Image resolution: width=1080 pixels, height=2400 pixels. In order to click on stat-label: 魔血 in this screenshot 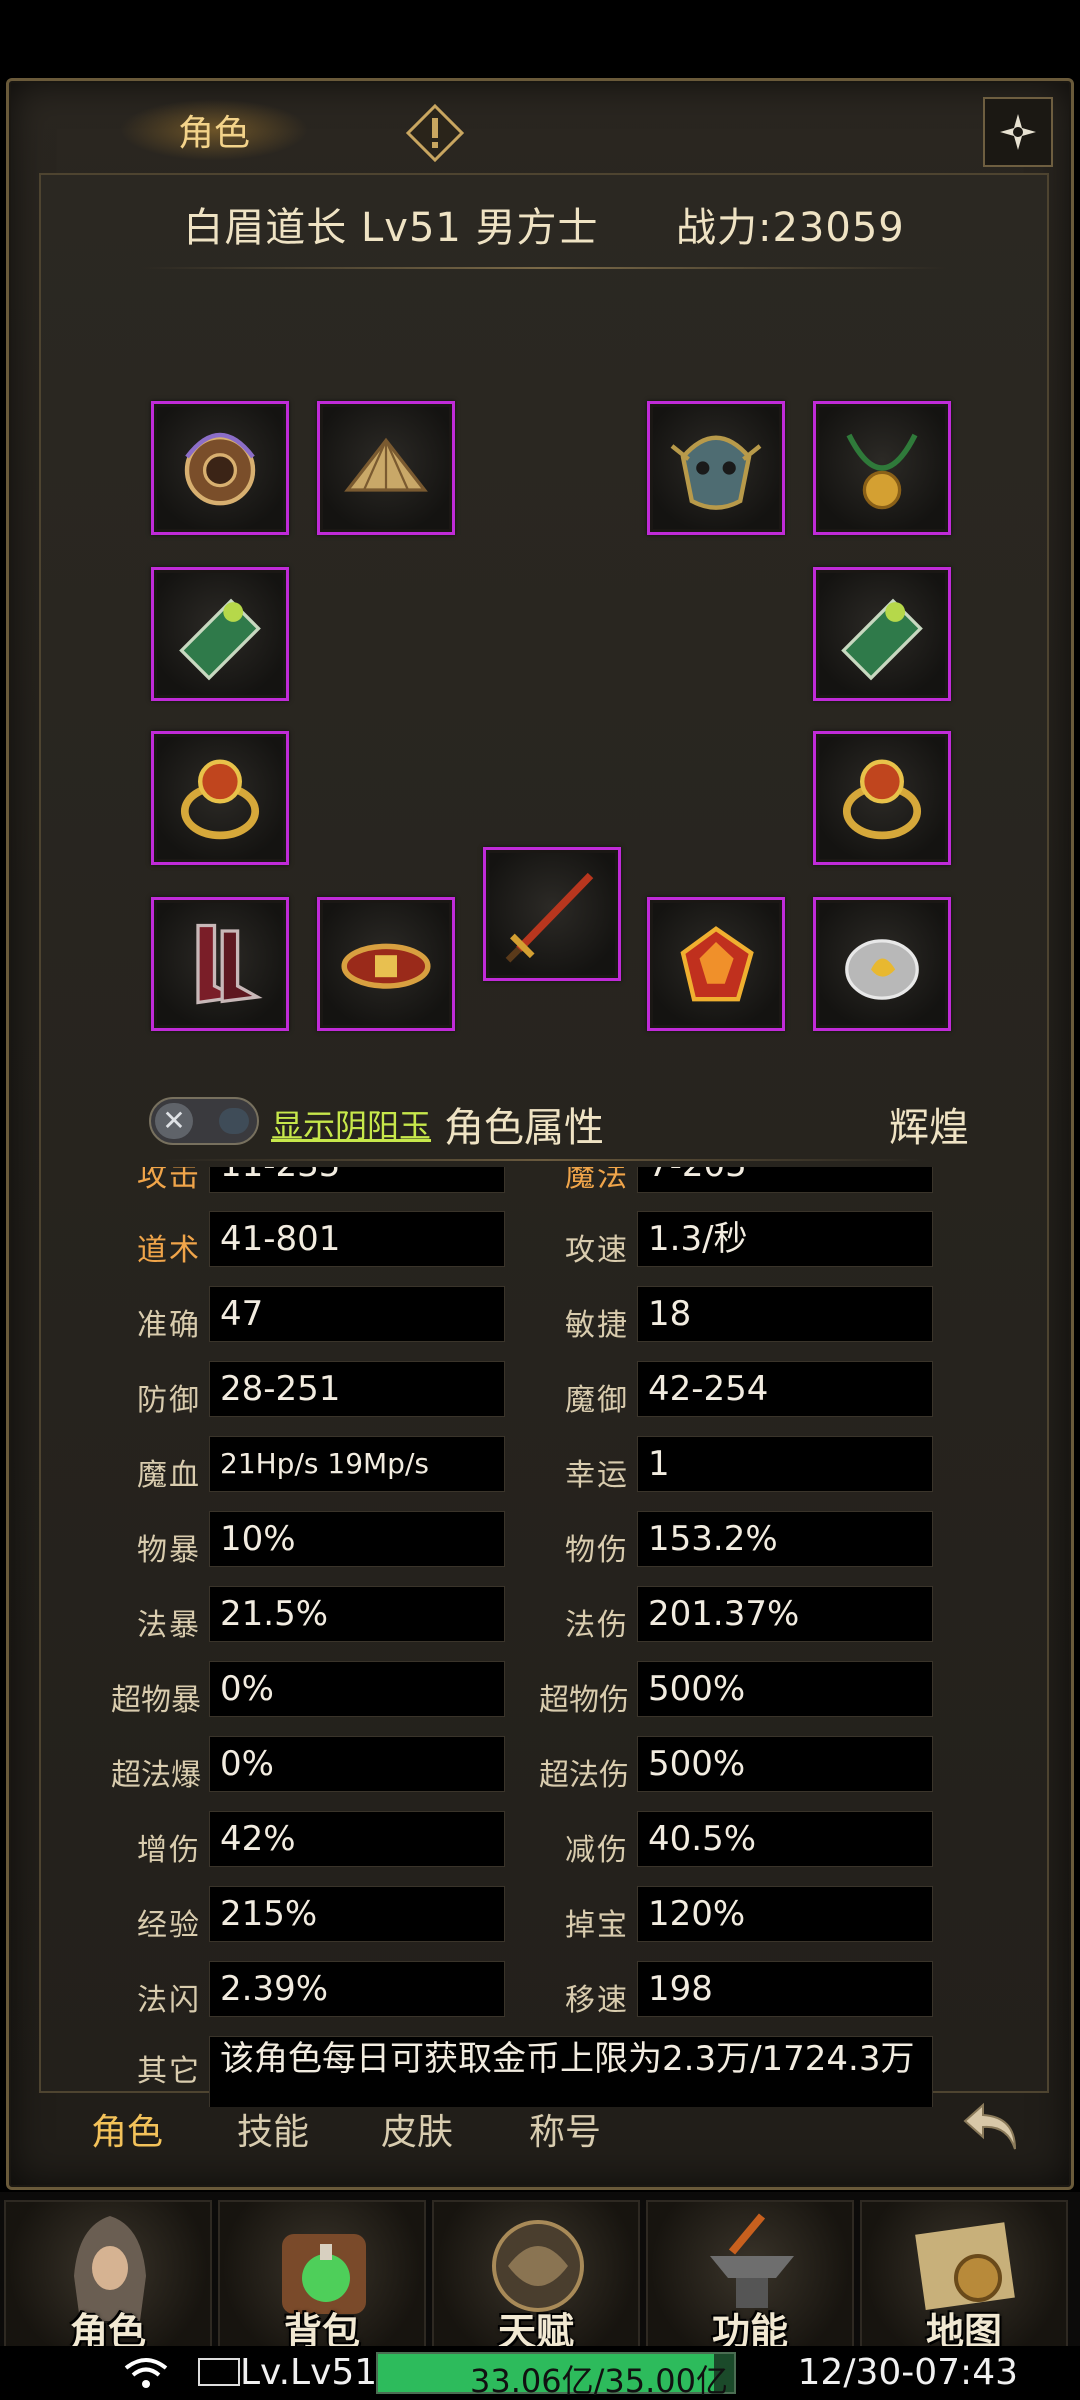, I will do `click(169, 1475)`.